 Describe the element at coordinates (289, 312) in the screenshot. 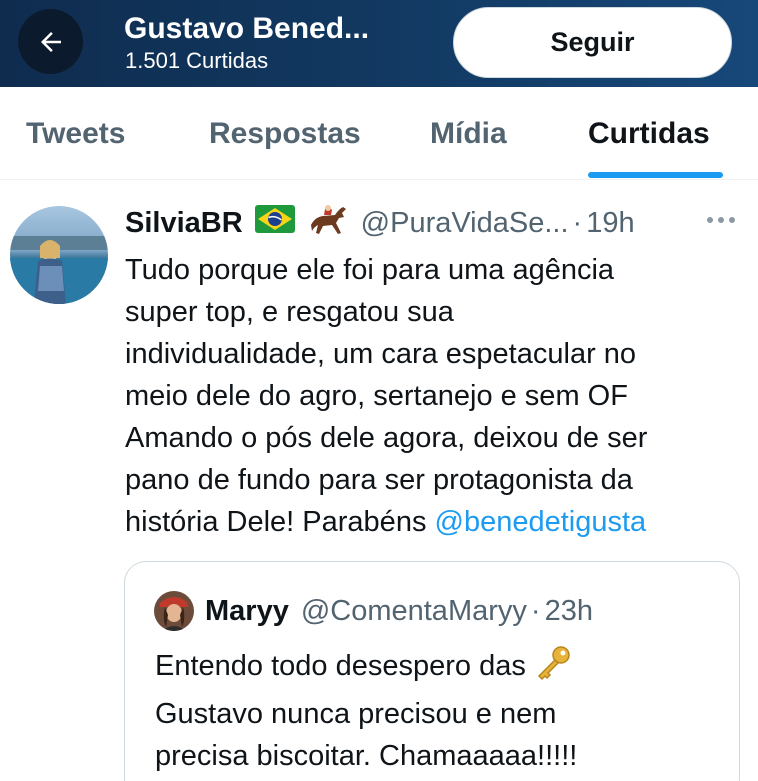

I see `tweet-text-line: super top, e resgatou sua` at that location.